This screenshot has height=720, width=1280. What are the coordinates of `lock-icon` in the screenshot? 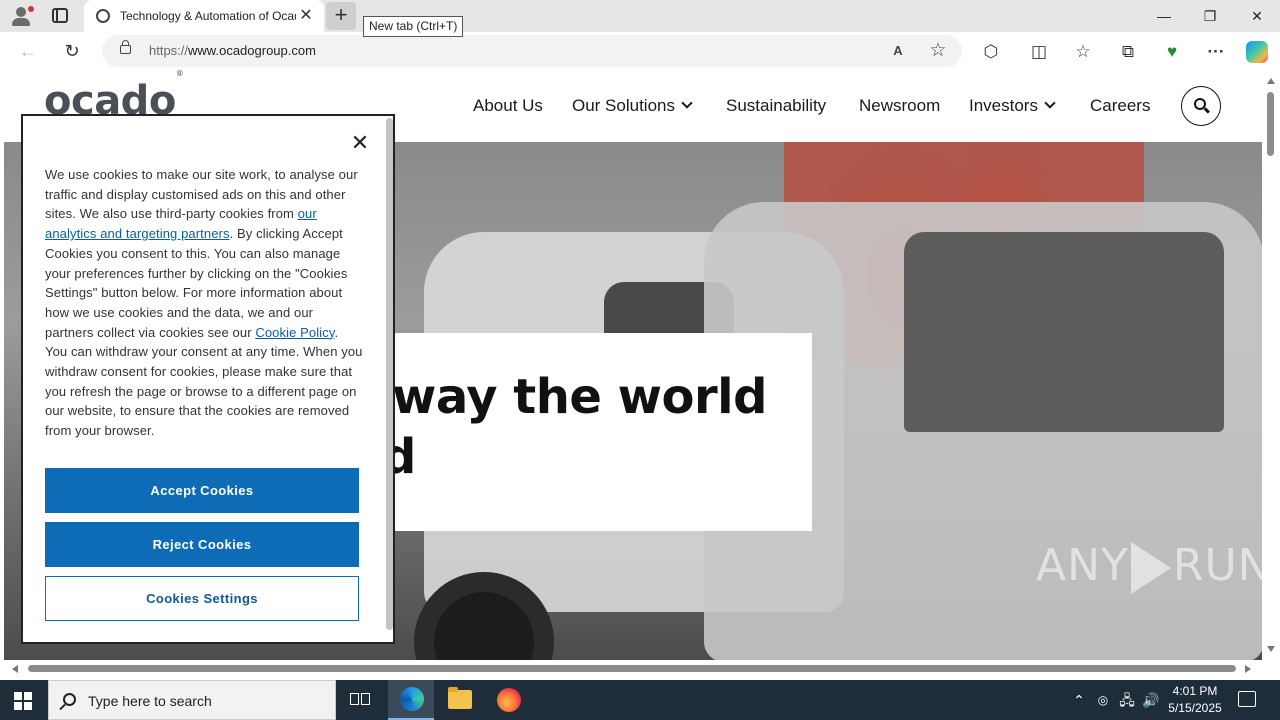 It's located at (125, 47).